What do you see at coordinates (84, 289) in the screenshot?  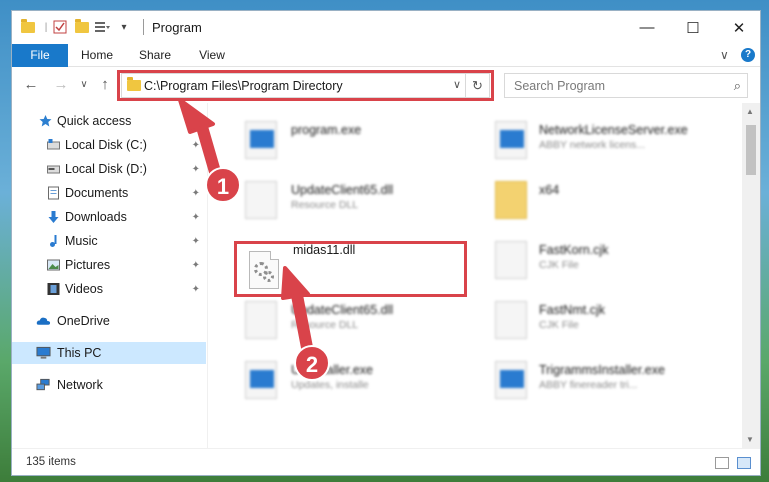 I see `sidebar-label: Videos` at bounding box center [84, 289].